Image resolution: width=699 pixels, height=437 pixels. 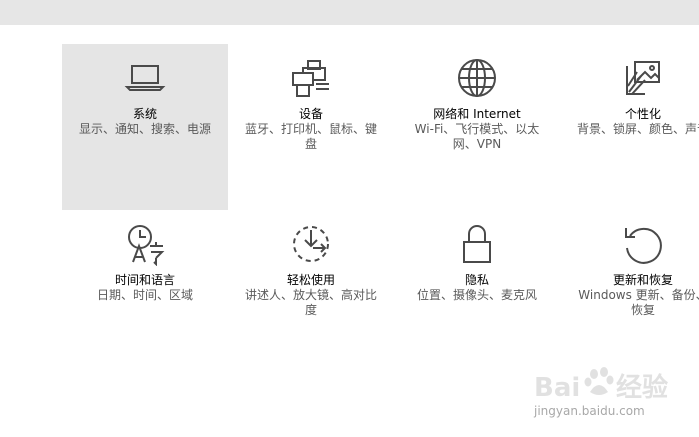 I want to click on printer-keyboard-icon, so click(x=311, y=78).